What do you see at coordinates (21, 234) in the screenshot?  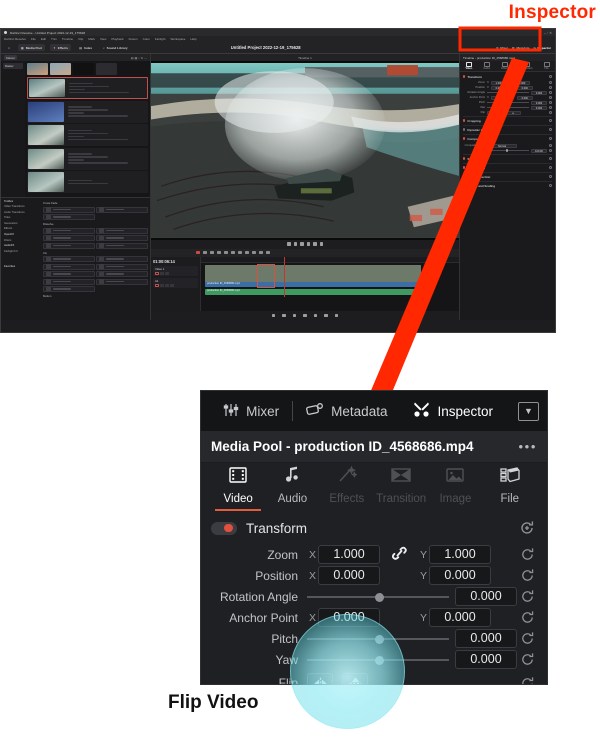 I see `effects-tree-item: OpenFX` at bounding box center [21, 234].